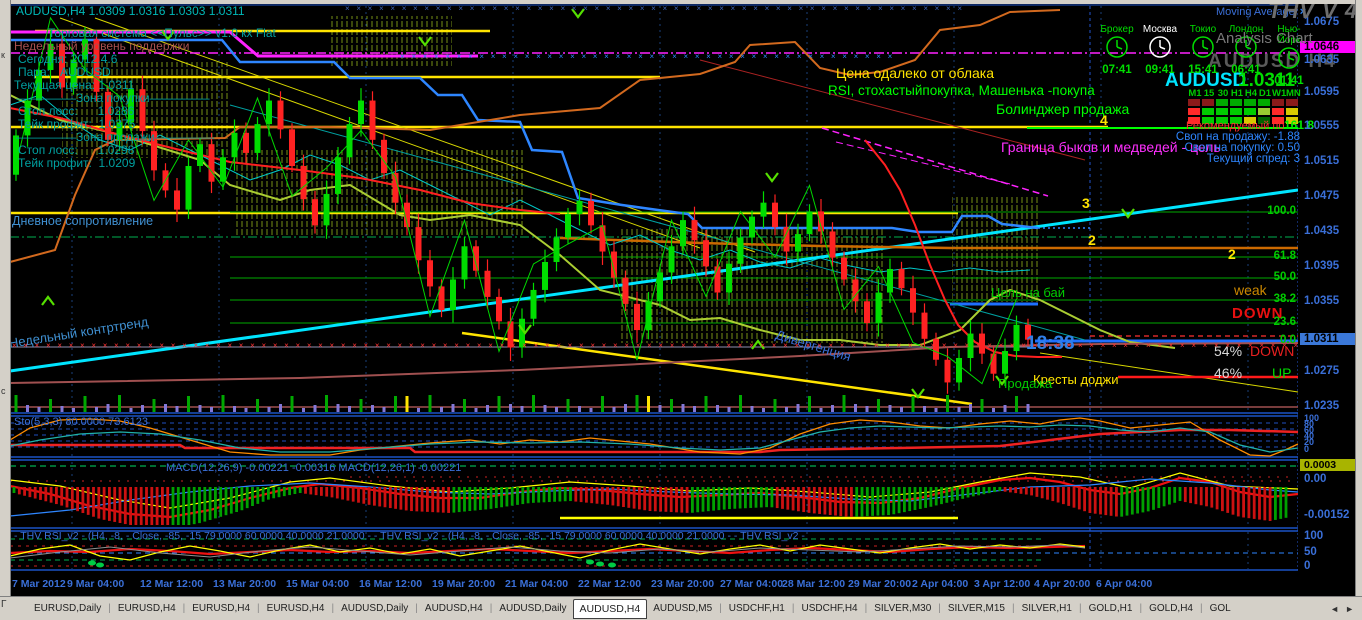 The height and width of the screenshot is (620, 1362). I want to click on tab-gold-h1: GOLD,H1, so click(1111, 609).